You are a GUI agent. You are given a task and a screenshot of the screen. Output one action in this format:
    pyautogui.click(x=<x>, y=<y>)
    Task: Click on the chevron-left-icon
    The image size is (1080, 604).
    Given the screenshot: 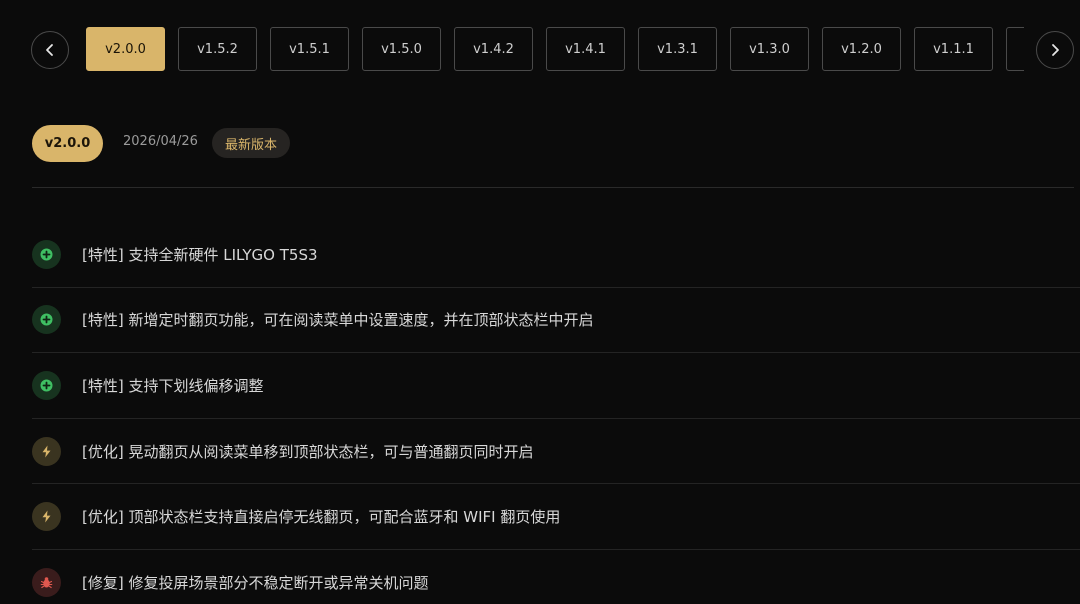 What is the action you would take?
    pyautogui.click(x=49, y=50)
    